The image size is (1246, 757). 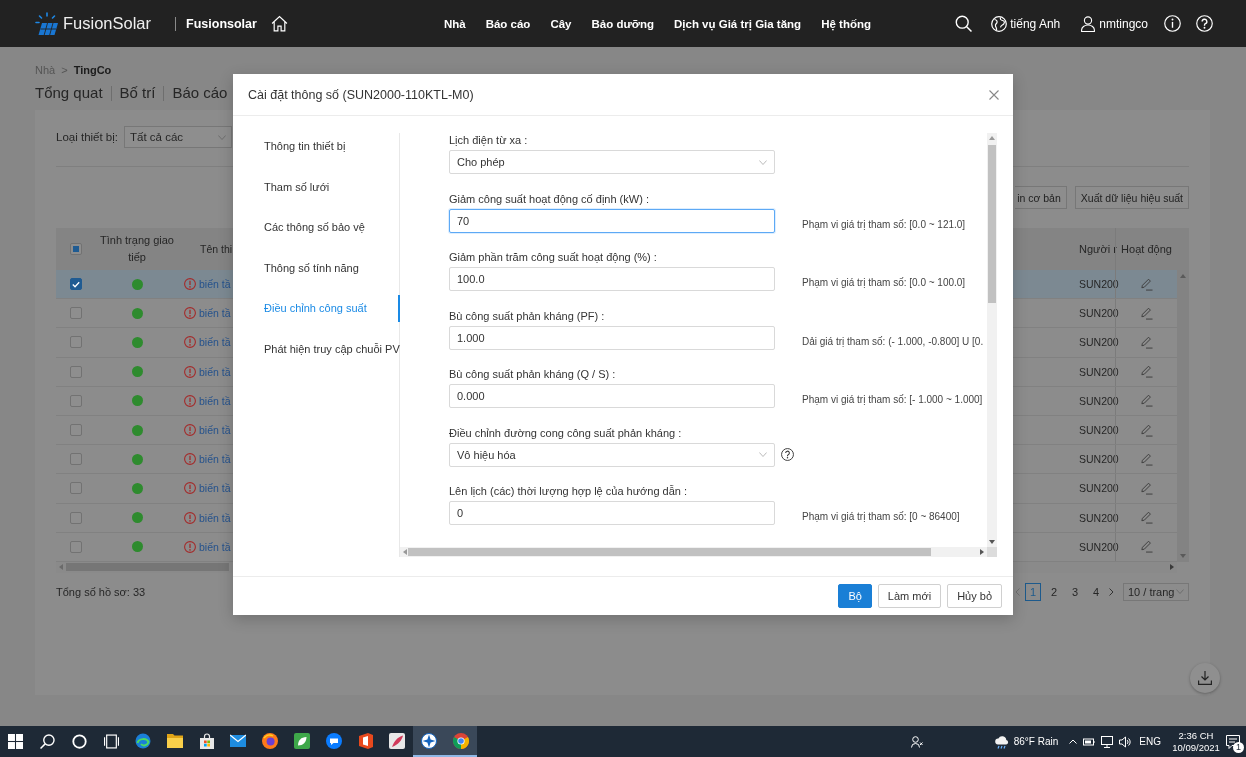 I want to click on select-field: Cho phép, so click(x=612, y=162).